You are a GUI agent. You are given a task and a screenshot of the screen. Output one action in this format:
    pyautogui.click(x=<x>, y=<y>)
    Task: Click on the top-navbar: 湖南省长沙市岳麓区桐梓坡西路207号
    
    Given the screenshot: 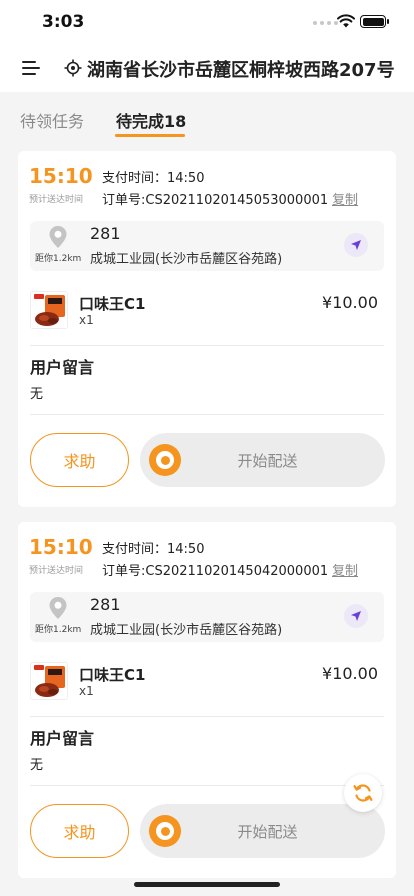 What is the action you would take?
    pyautogui.click(x=207, y=68)
    